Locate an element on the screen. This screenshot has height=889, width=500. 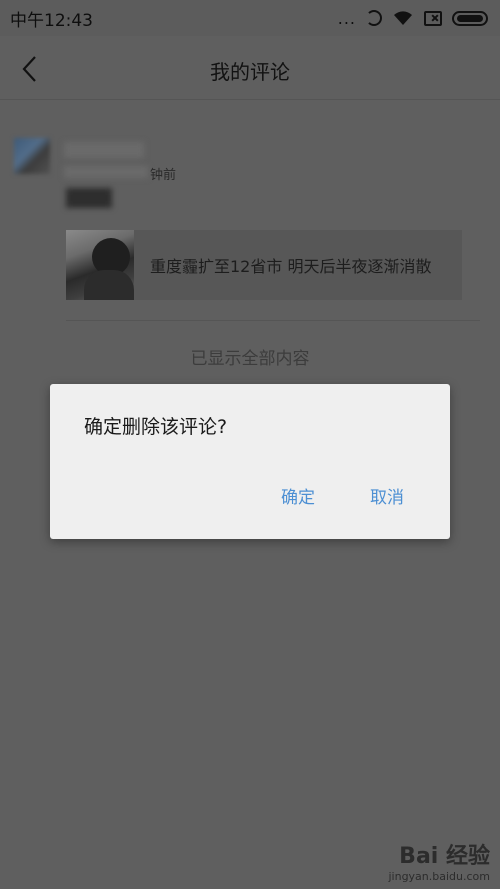
no-sim-icon is located at coordinates (433, 18).